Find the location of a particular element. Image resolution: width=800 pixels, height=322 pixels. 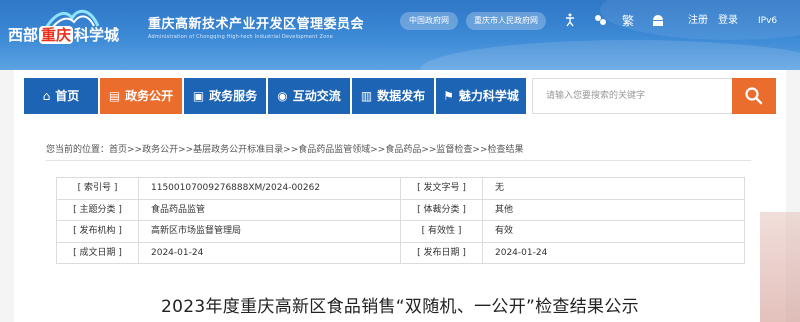

cq-gov-link: 重庆市人民政府网 is located at coordinates (506, 21).